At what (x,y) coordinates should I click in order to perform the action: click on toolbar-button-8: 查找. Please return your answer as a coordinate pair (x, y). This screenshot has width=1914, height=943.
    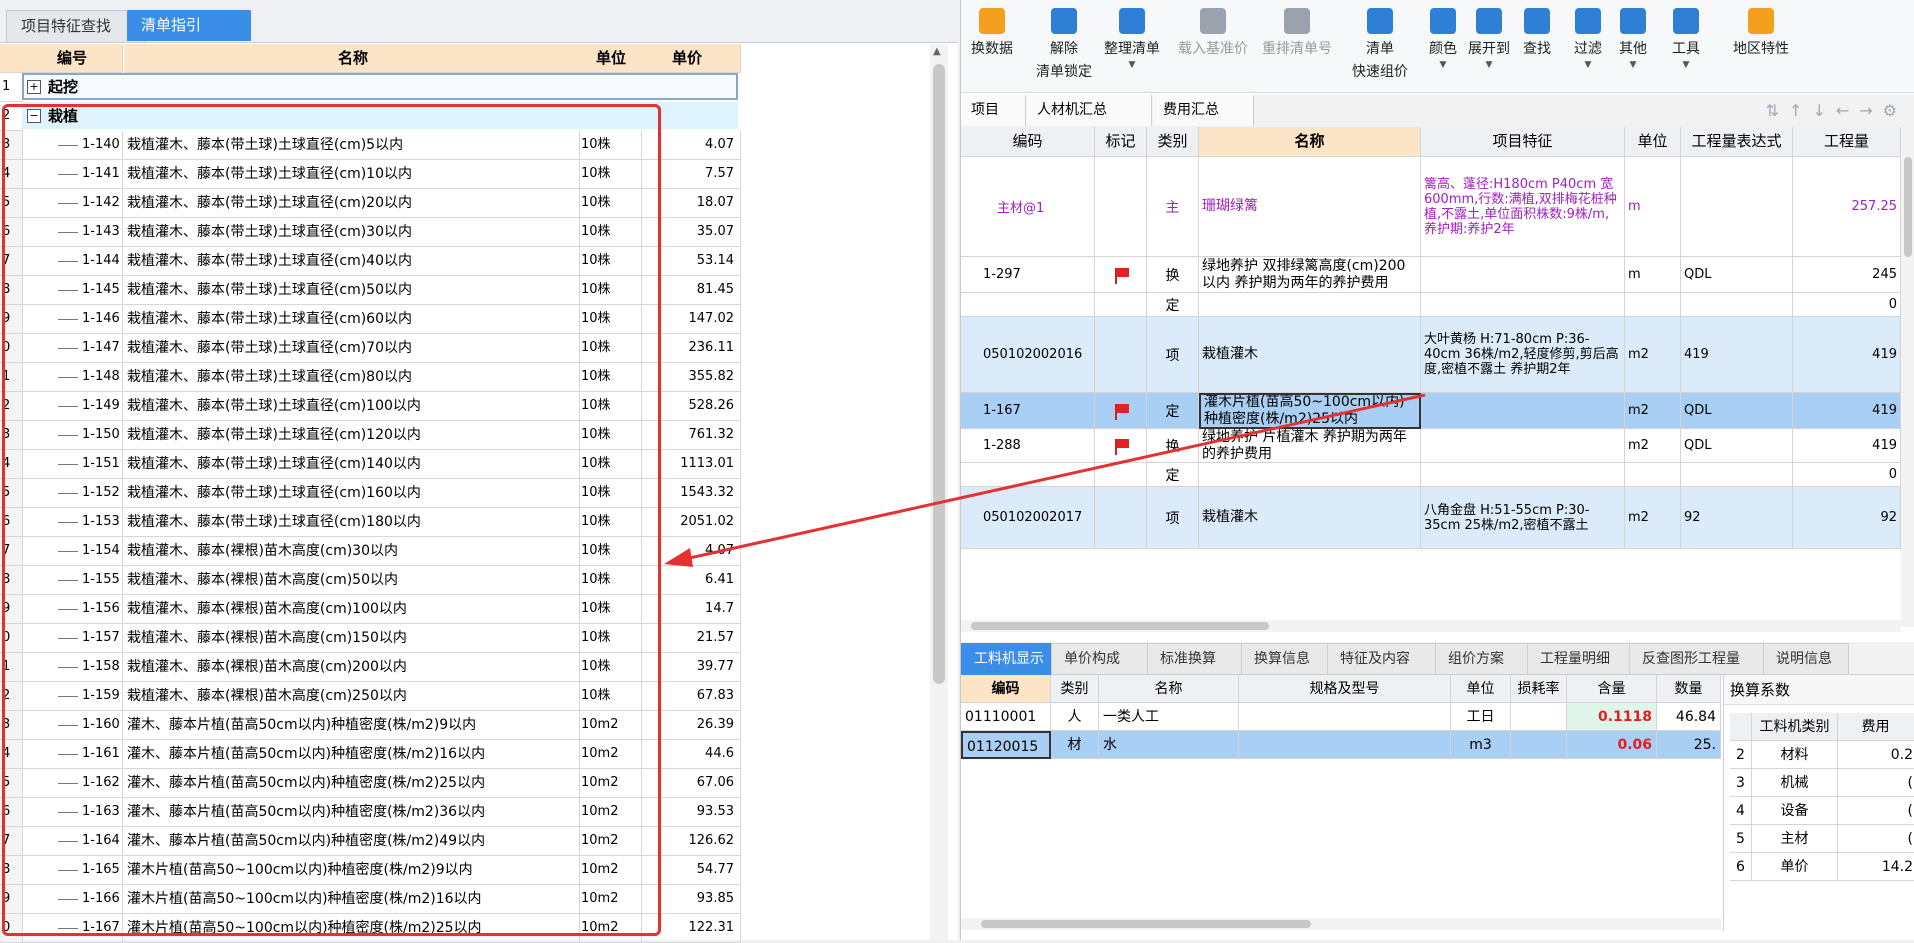
    Looking at the image, I should click on (1537, 33).